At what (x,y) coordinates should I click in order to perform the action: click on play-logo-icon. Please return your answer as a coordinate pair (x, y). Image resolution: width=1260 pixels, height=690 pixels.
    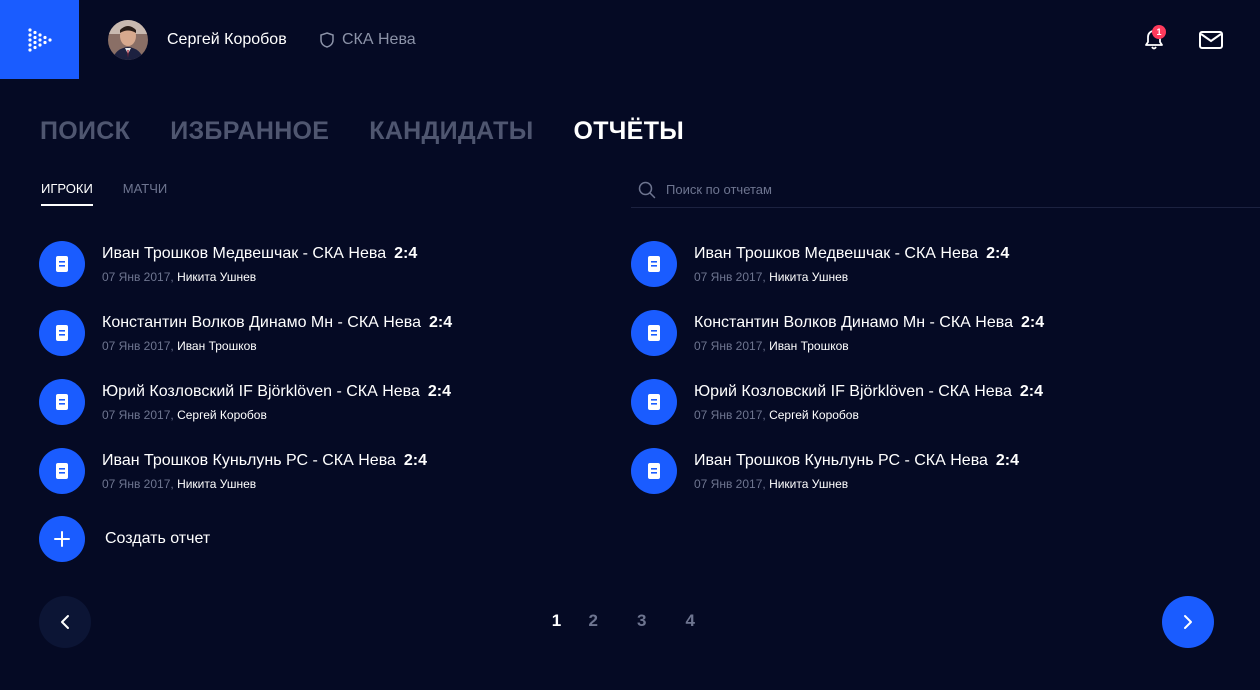
    Looking at the image, I should click on (39, 39).